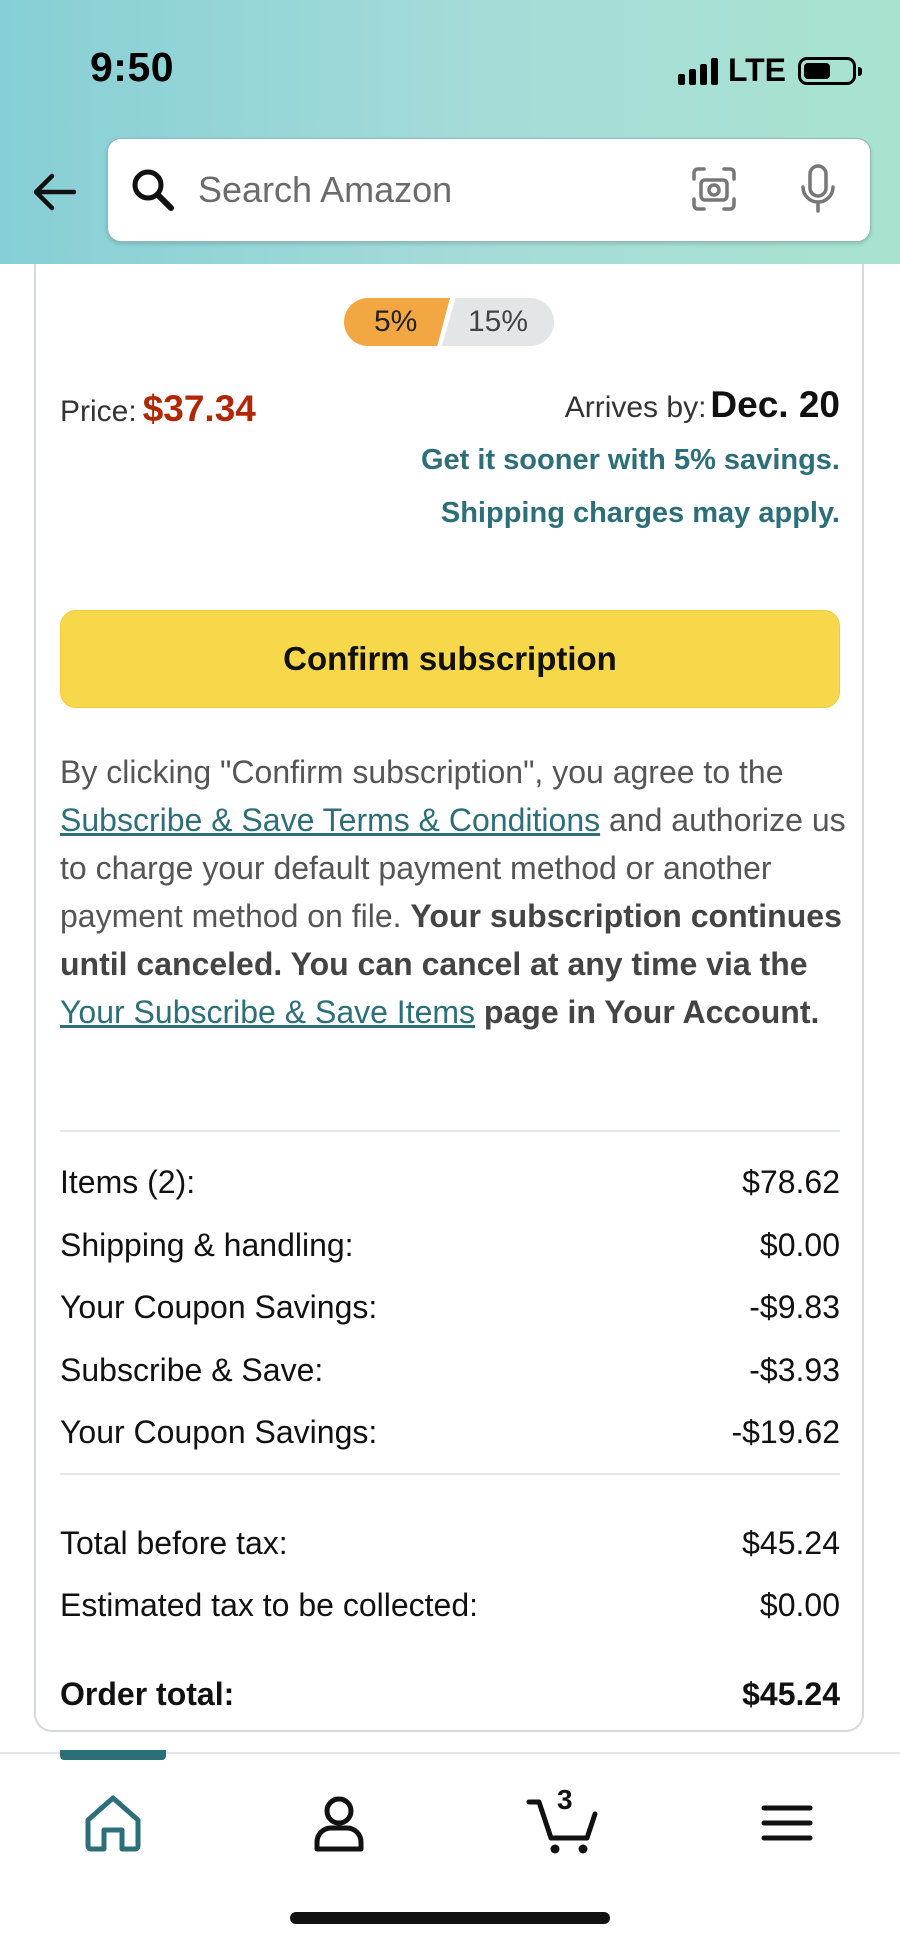 This screenshot has height=1950, width=900. What do you see at coordinates (697, 71) in the screenshot?
I see `signal-icon` at bounding box center [697, 71].